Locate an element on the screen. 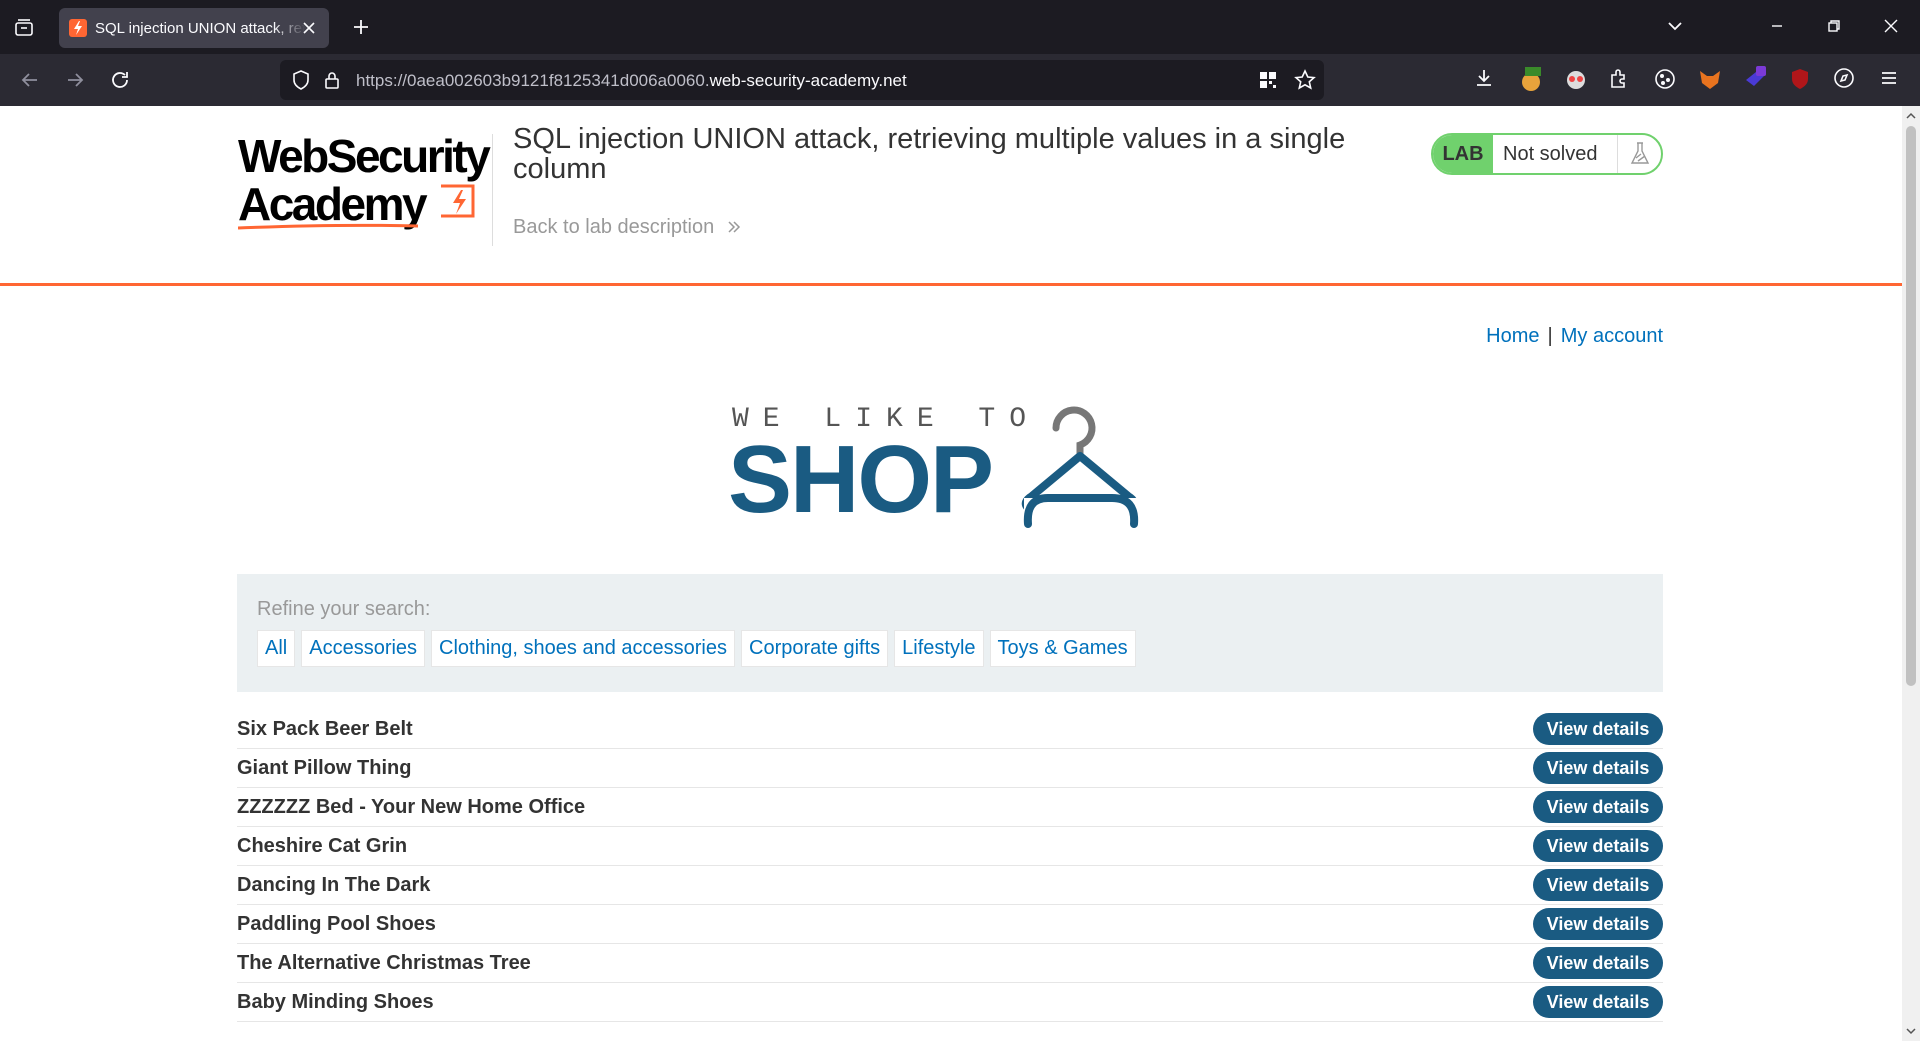  back-link-label: Back to lab description is located at coordinates (614, 227).